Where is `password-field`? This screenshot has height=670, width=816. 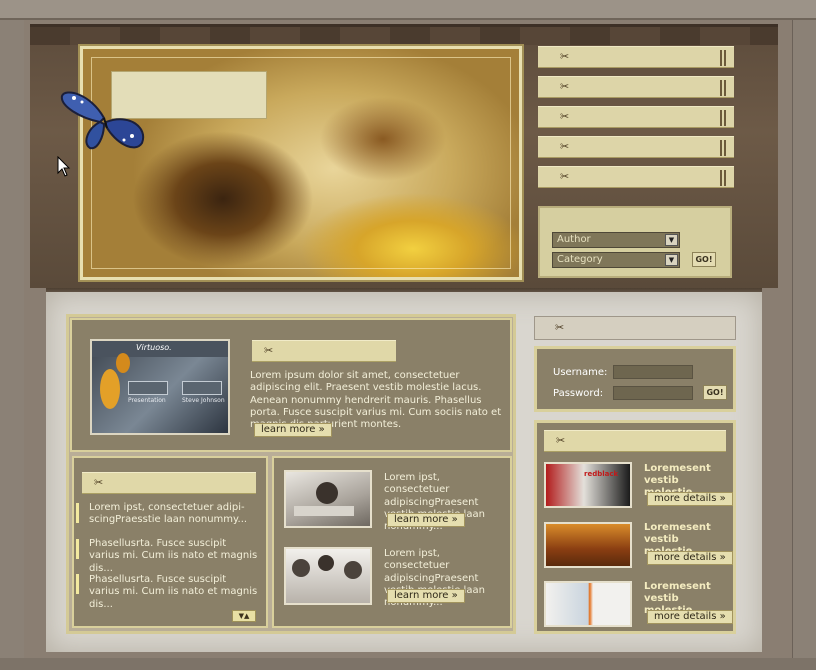 password-field is located at coordinates (653, 393).